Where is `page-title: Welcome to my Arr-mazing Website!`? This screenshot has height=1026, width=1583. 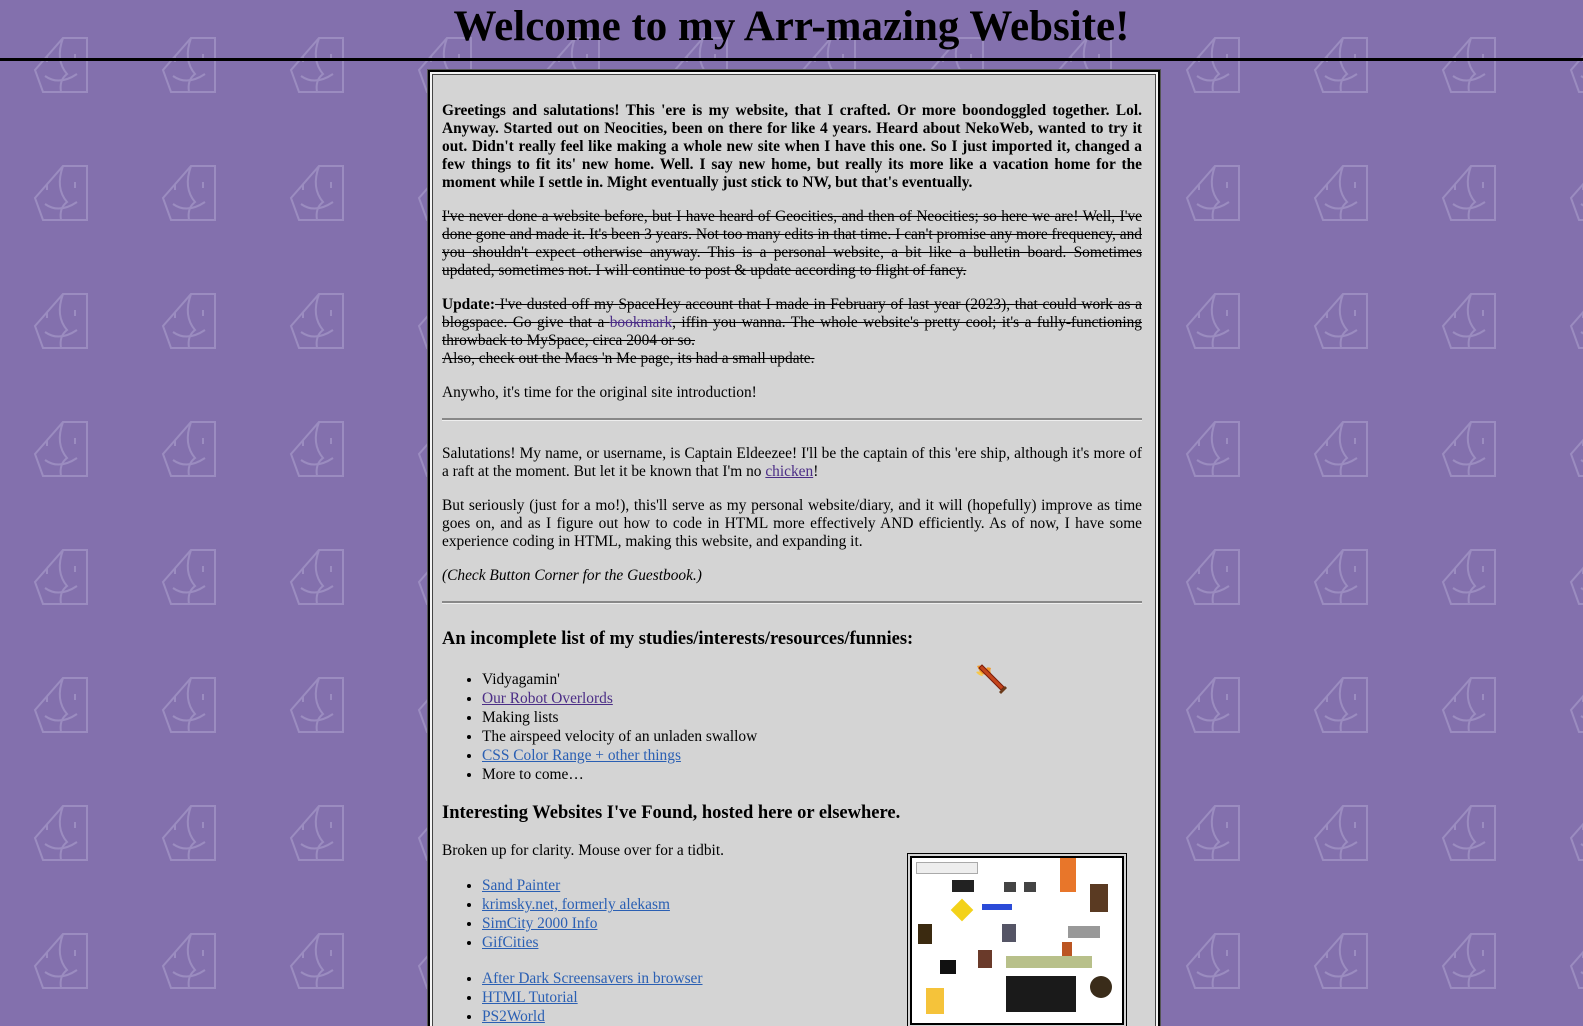 page-title: Welcome to my Arr-mazing Website! is located at coordinates (791, 26).